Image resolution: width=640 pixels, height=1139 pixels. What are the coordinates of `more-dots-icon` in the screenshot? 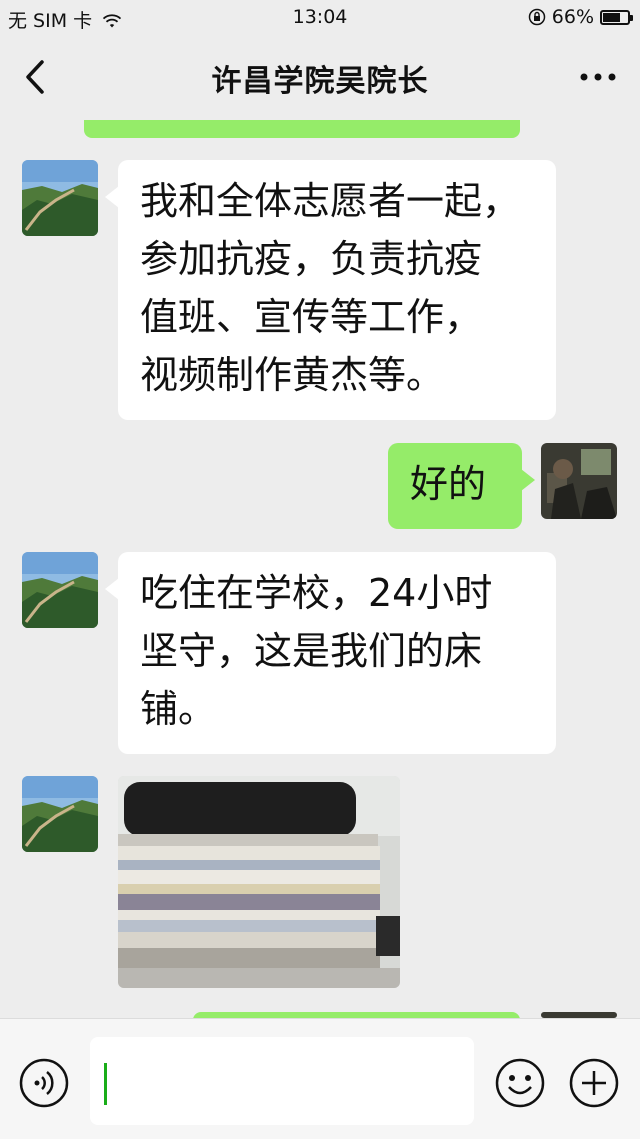 It's located at (598, 77).